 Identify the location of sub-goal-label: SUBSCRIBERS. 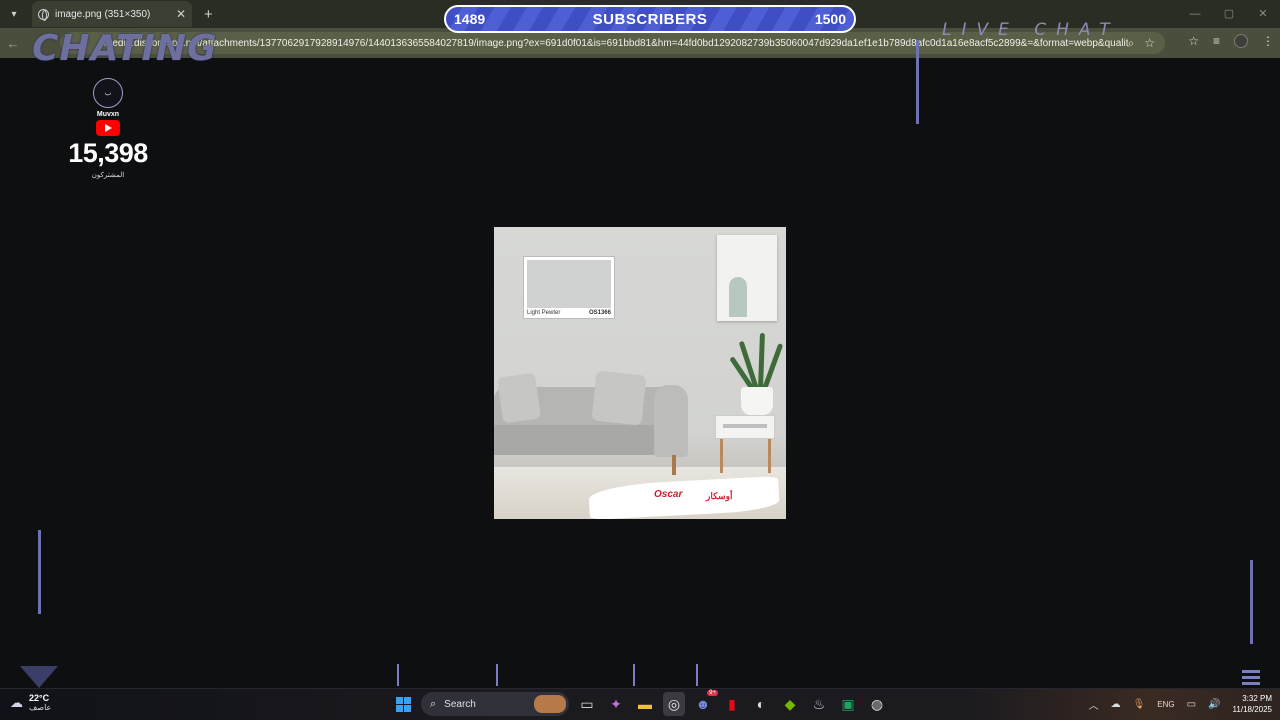
(650, 19).